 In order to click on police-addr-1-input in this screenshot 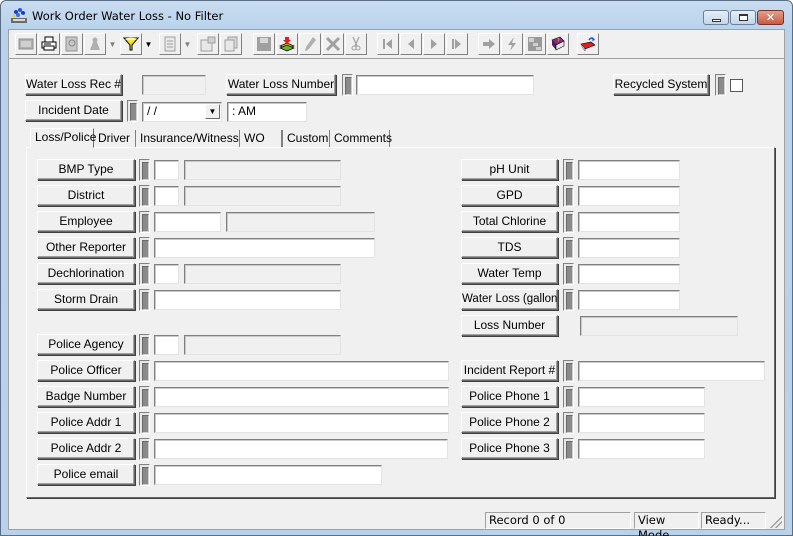, I will do `click(301, 423)`.